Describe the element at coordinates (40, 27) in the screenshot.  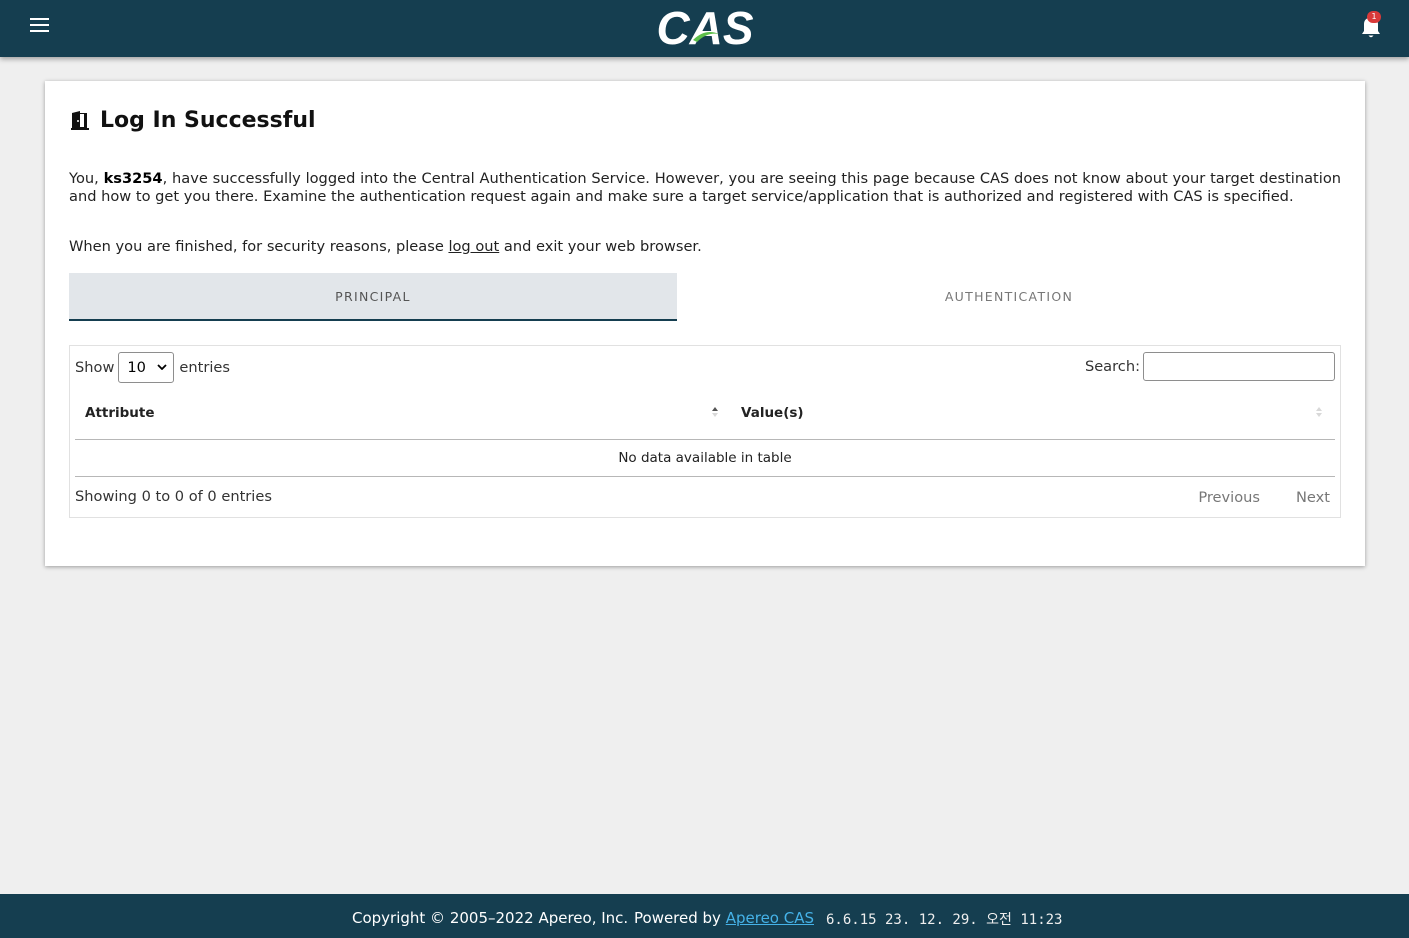
I see `menu-icon` at that location.